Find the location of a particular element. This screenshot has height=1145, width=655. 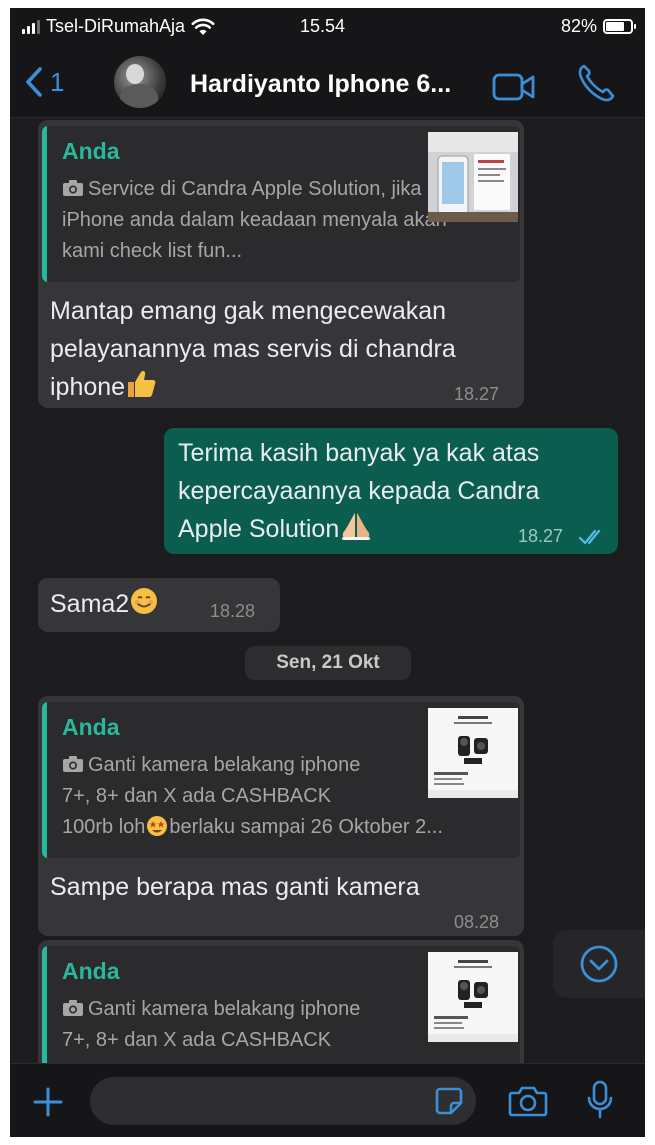

microphone-icon is located at coordinates (600, 1100).